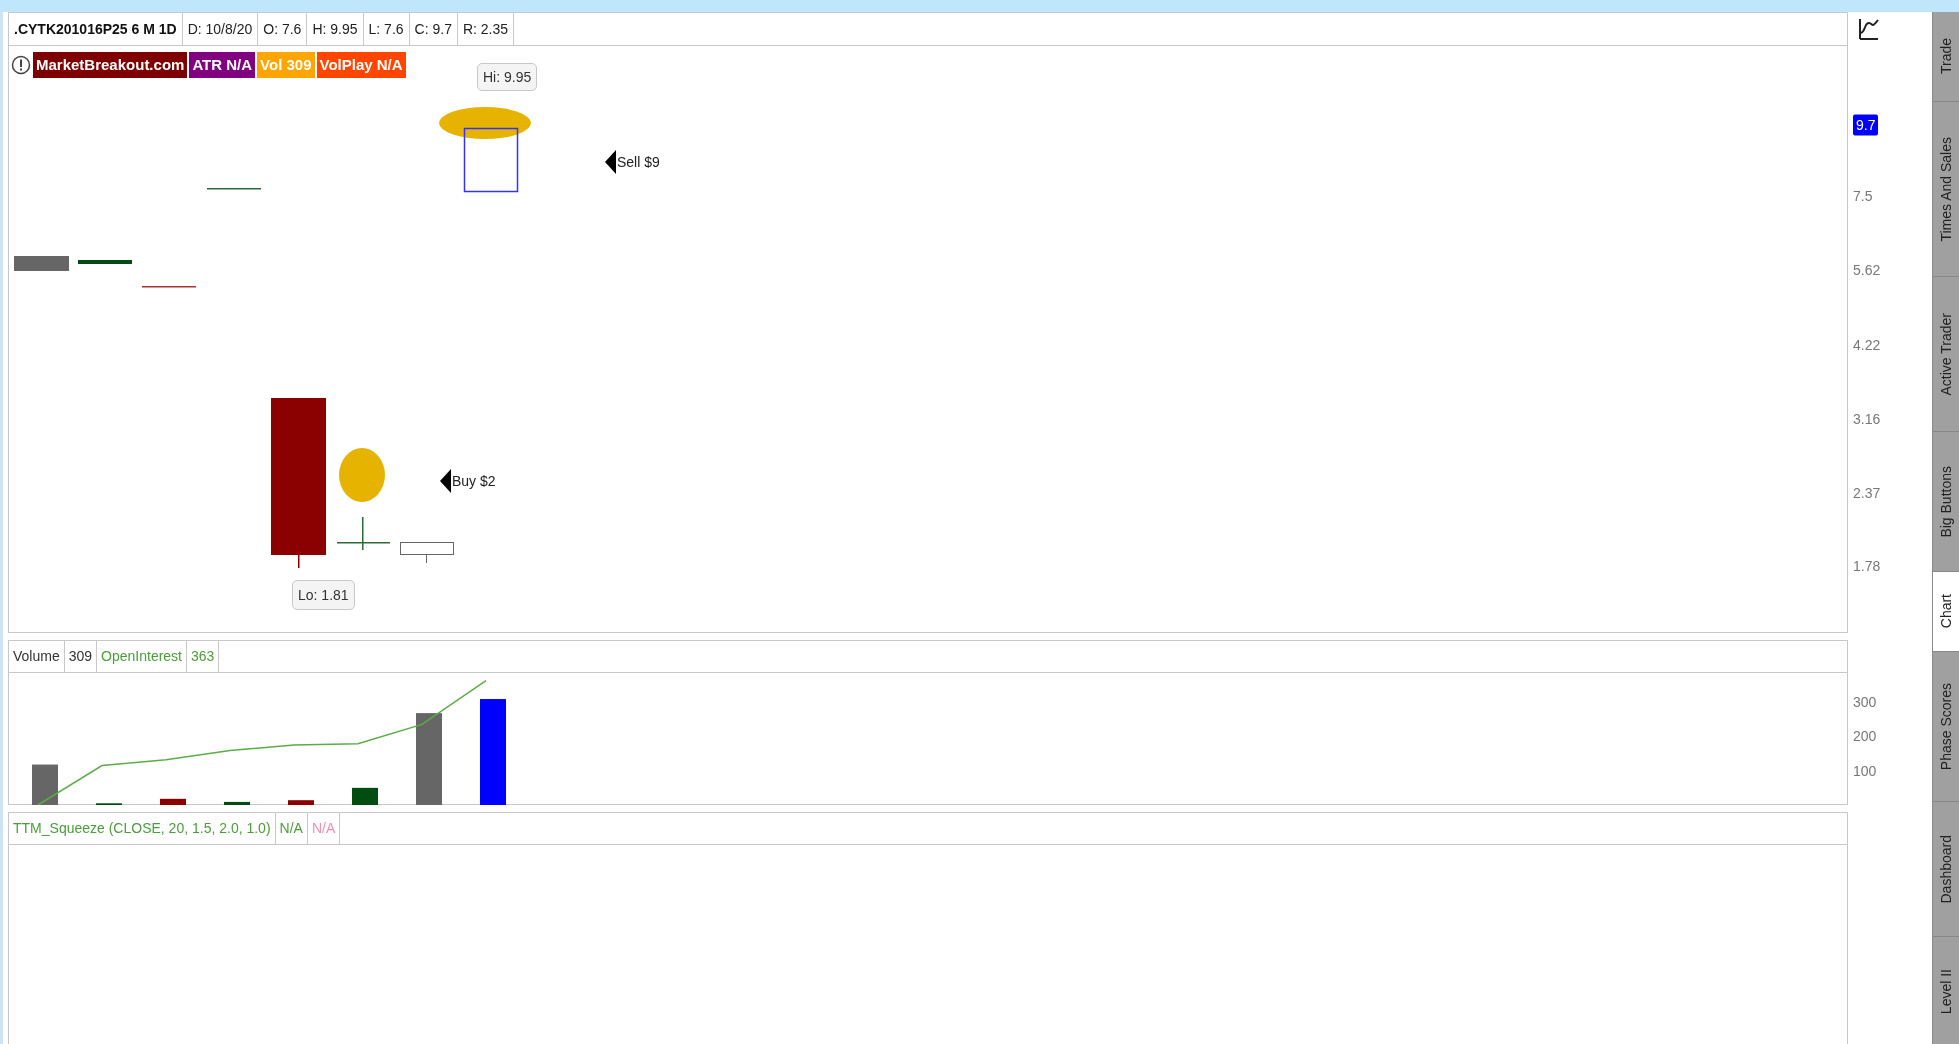 The height and width of the screenshot is (1044, 1959). Describe the element at coordinates (142, 828) in the screenshot. I see `study-label: TTM_Squeeze (CLOSE, 20, 1.5, 2.0, 1.0)` at that location.